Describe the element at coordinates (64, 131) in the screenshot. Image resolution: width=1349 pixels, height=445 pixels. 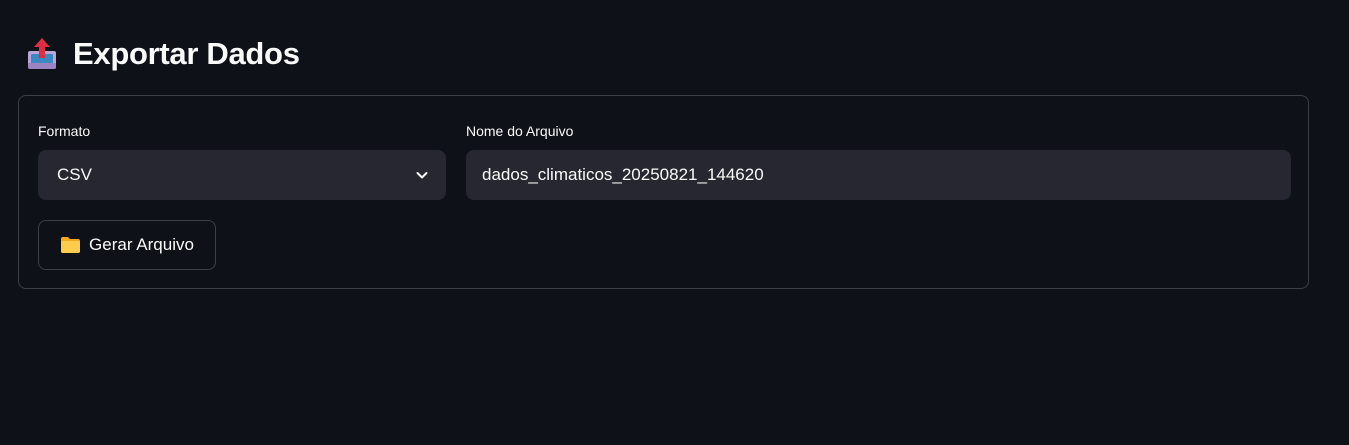
I see `format-label: Formato` at that location.